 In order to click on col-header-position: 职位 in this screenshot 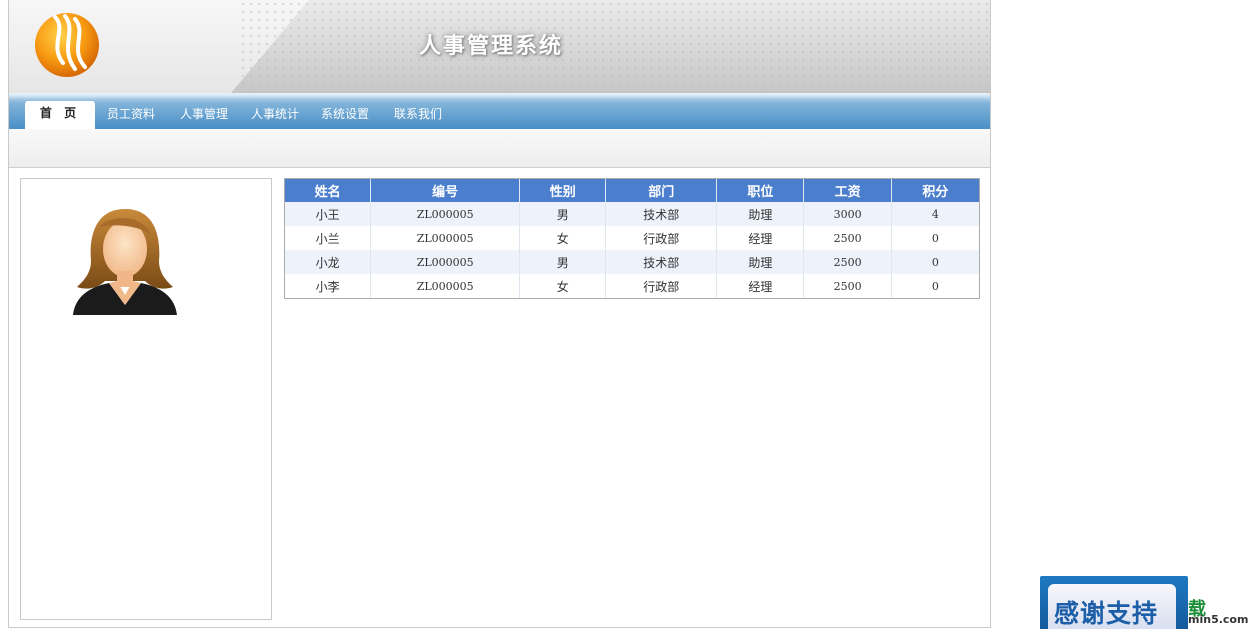, I will do `click(760, 190)`.